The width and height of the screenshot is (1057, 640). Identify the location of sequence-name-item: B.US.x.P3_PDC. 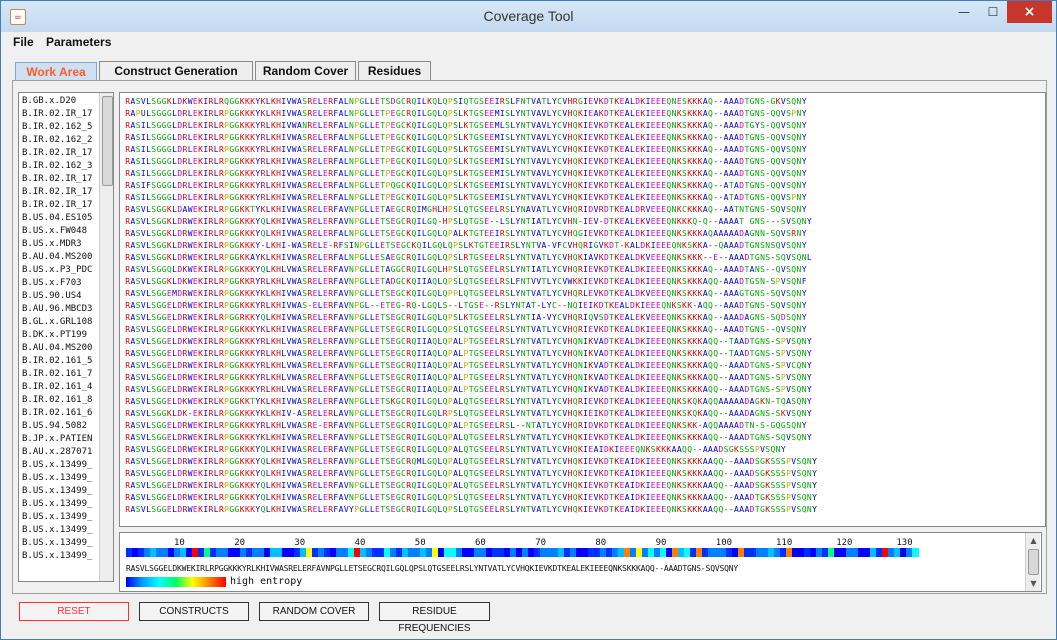
(61, 270).